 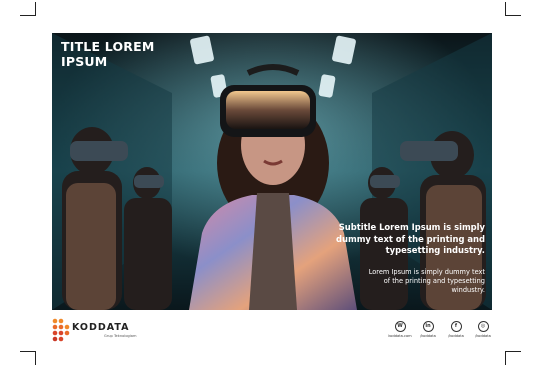 I want to click on brand-tagline: Grup Teknologiam, so click(x=120, y=336).